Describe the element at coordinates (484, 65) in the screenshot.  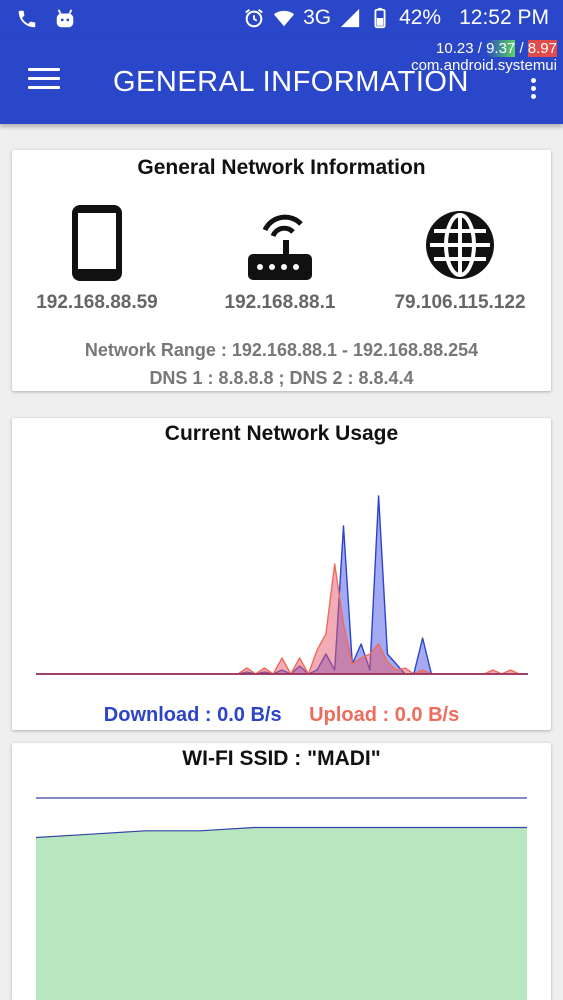
I see `perf-package: com.android.systemui` at that location.